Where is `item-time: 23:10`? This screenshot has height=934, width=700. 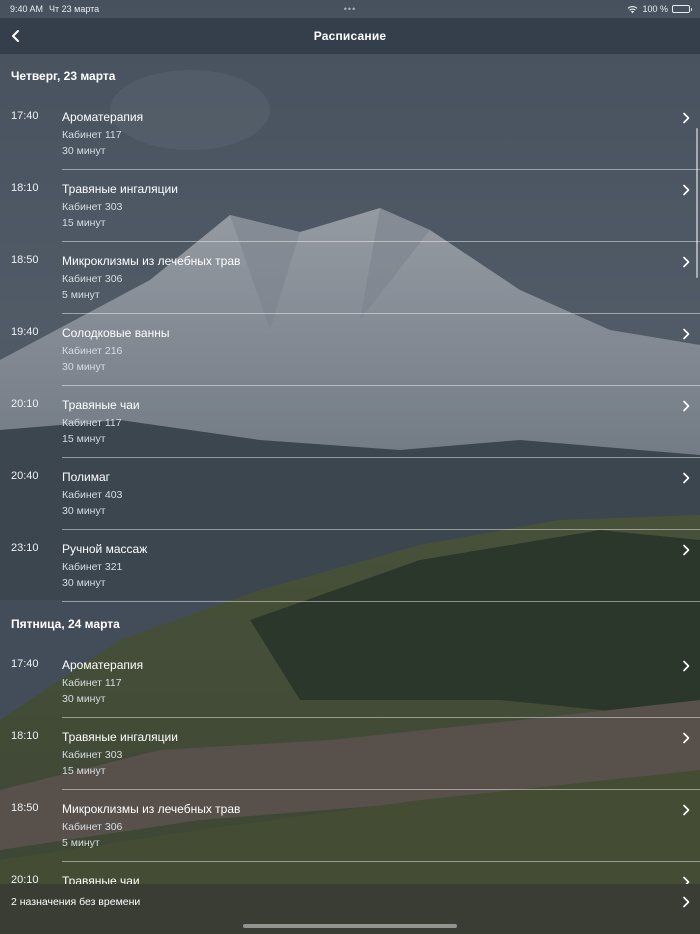
item-time: 23:10 is located at coordinates (25, 548).